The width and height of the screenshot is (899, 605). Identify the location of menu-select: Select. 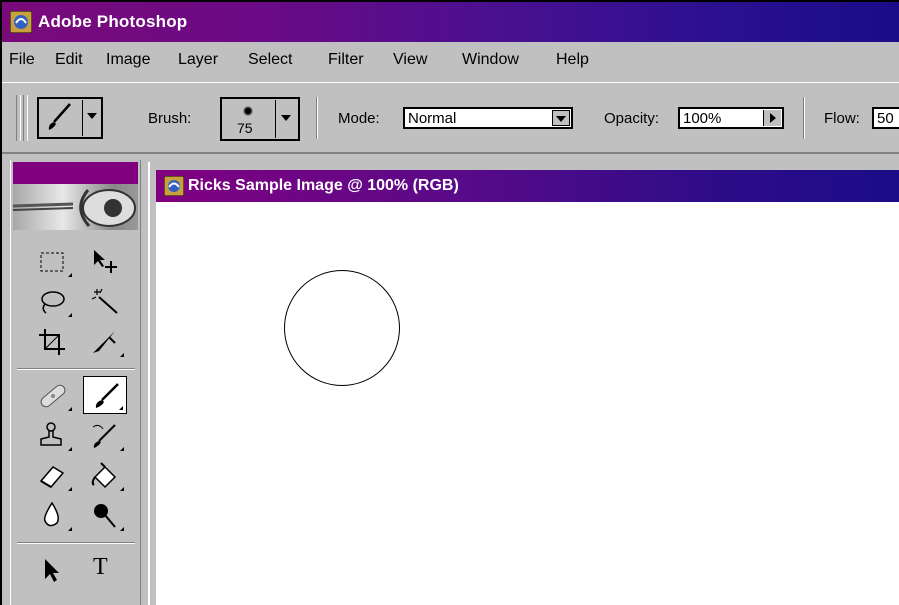
(270, 60).